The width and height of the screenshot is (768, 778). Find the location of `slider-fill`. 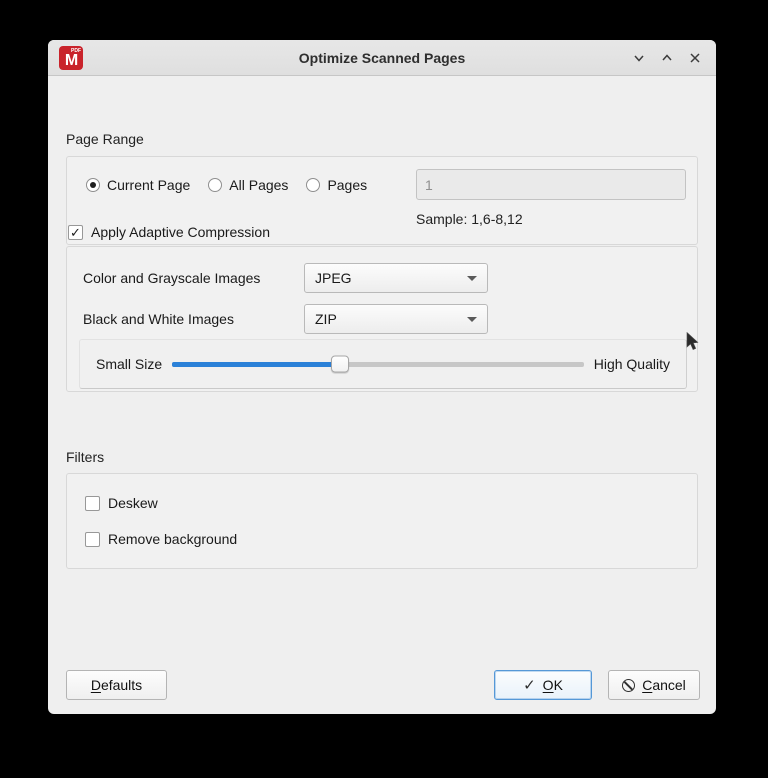

slider-fill is located at coordinates (256, 364).